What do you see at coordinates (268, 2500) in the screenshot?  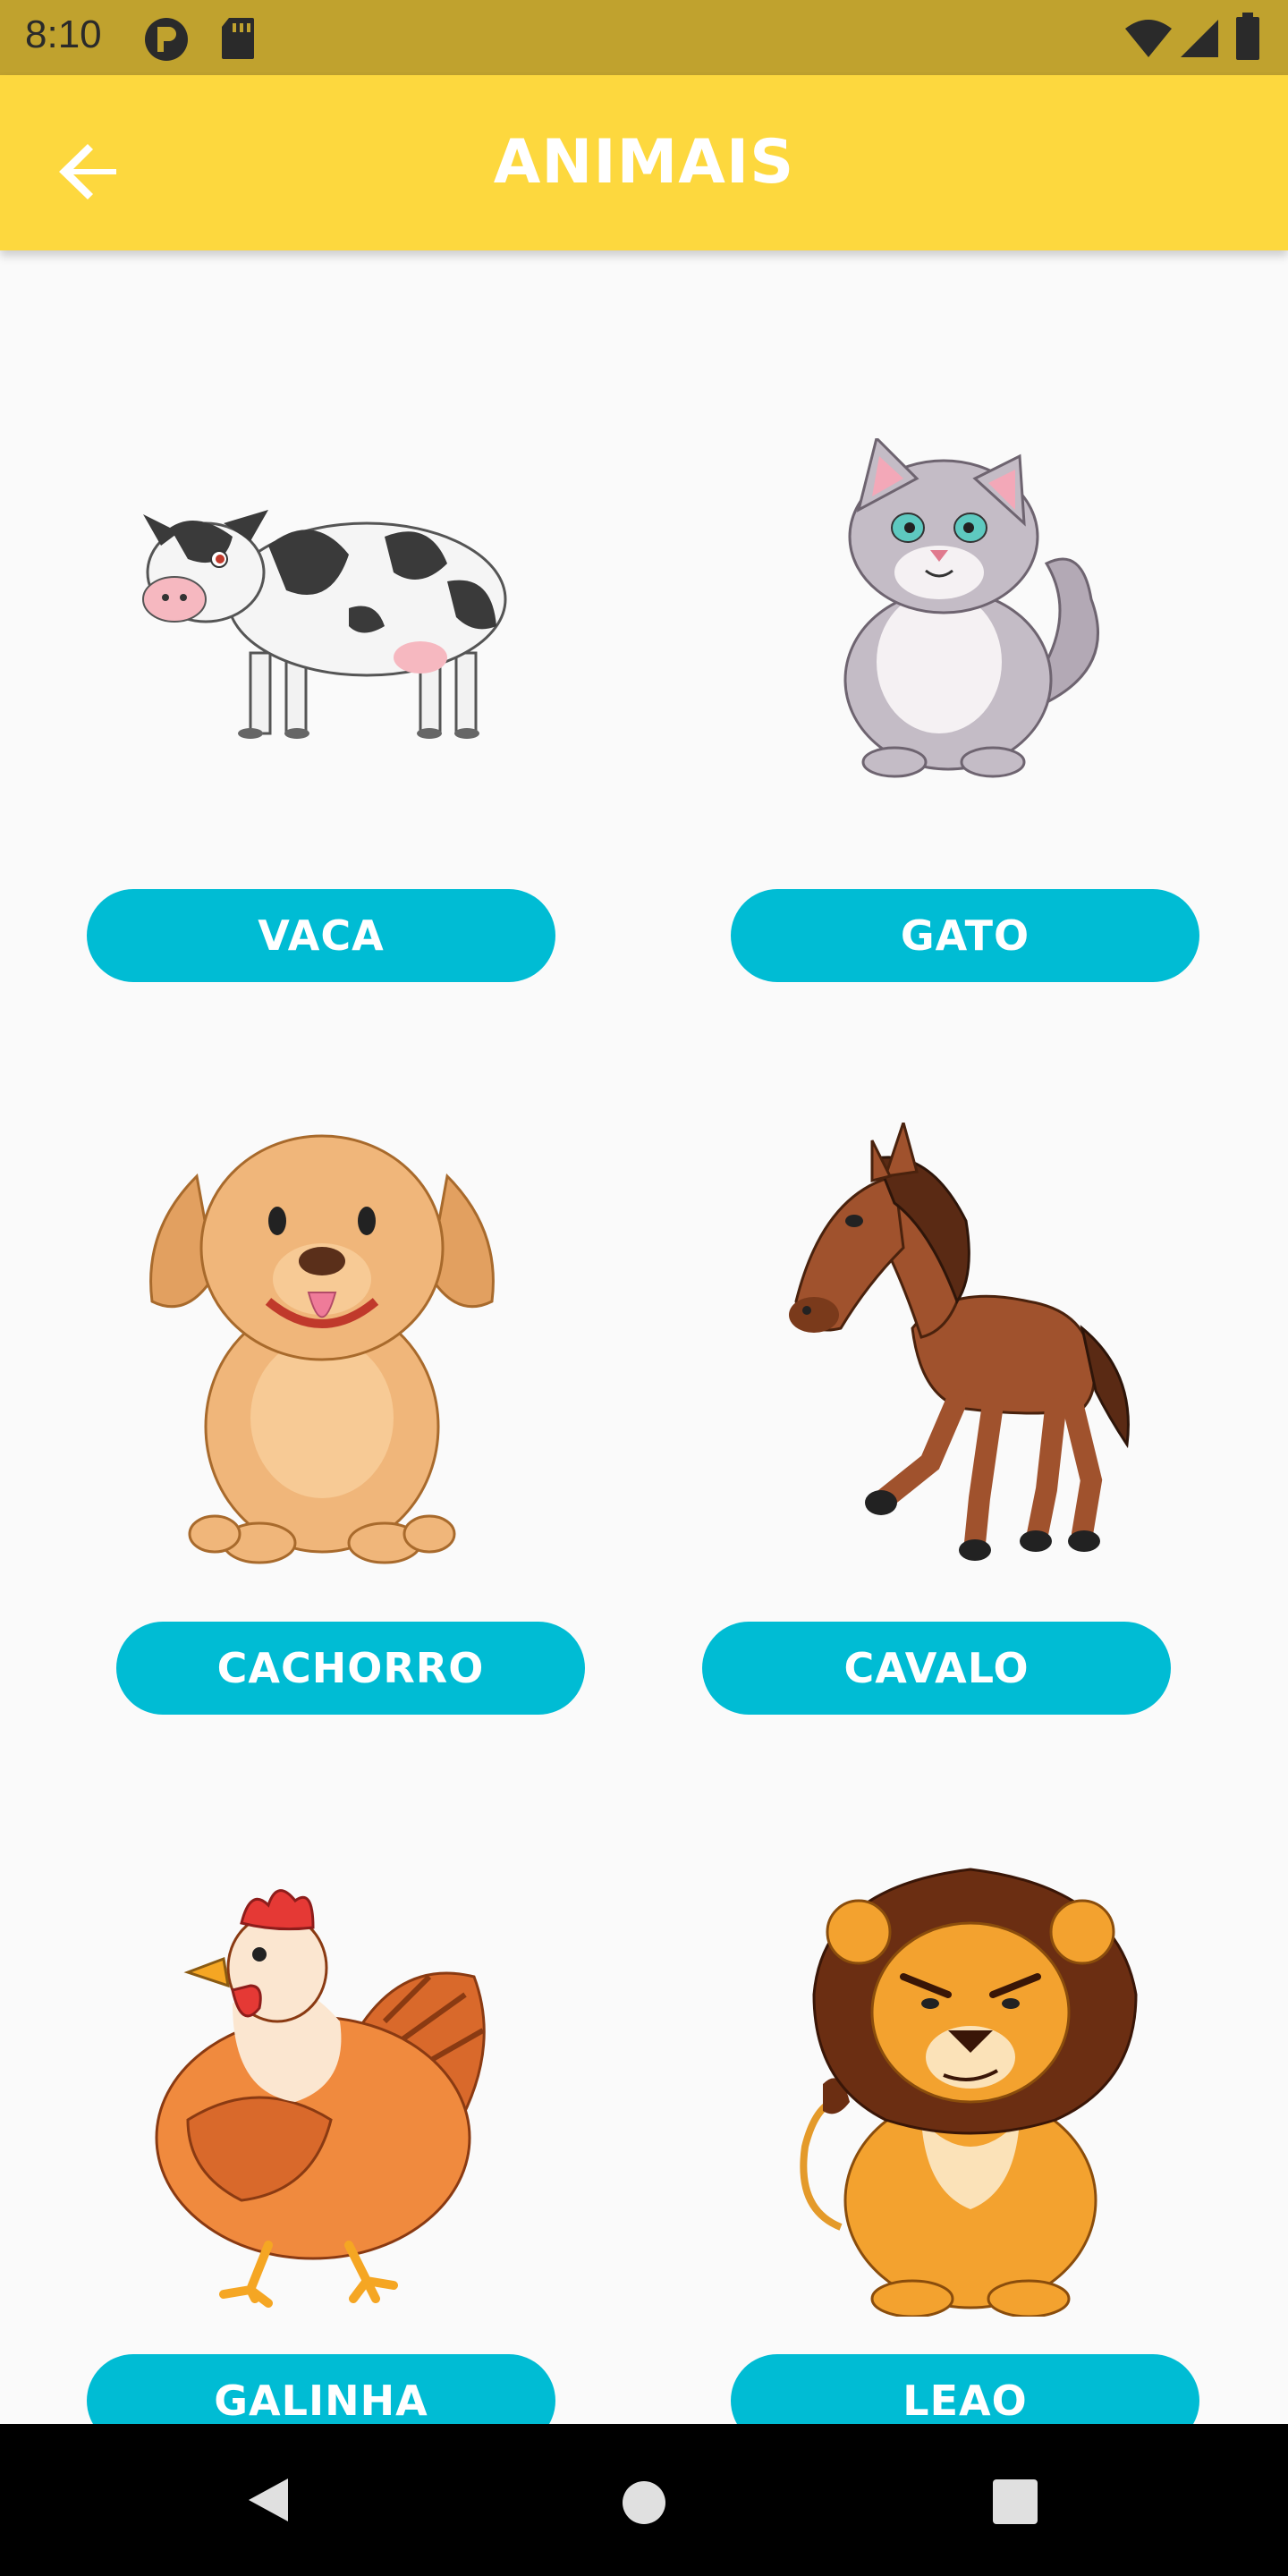 I see `back-triangle-icon` at bounding box center [268, 2500].